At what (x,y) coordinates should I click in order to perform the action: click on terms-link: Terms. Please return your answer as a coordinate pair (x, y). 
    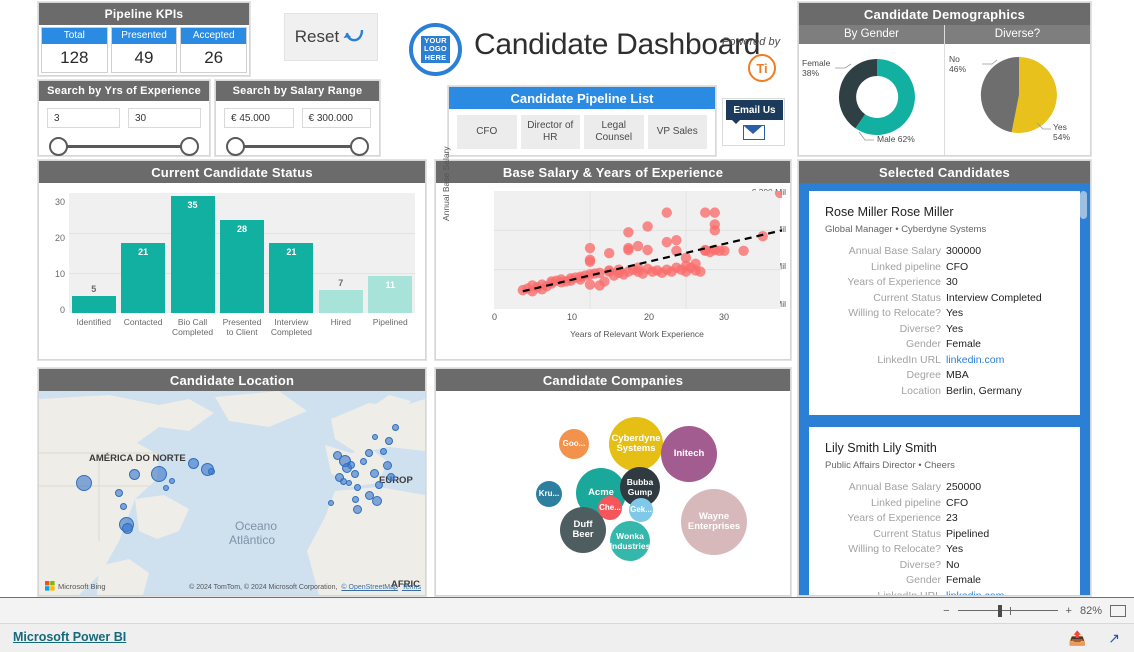
    Looking at the image, I should click on (411, 587).